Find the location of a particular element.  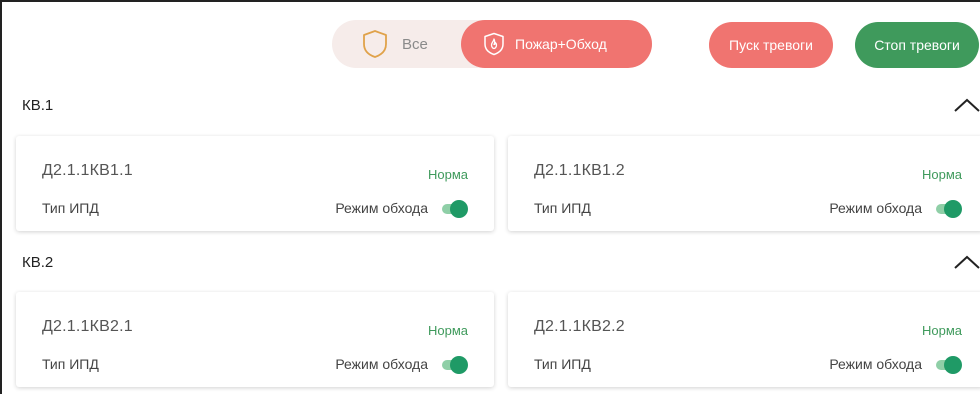

stop-alarm-button: Стоп тревоги is located at coordinates (917, 45).